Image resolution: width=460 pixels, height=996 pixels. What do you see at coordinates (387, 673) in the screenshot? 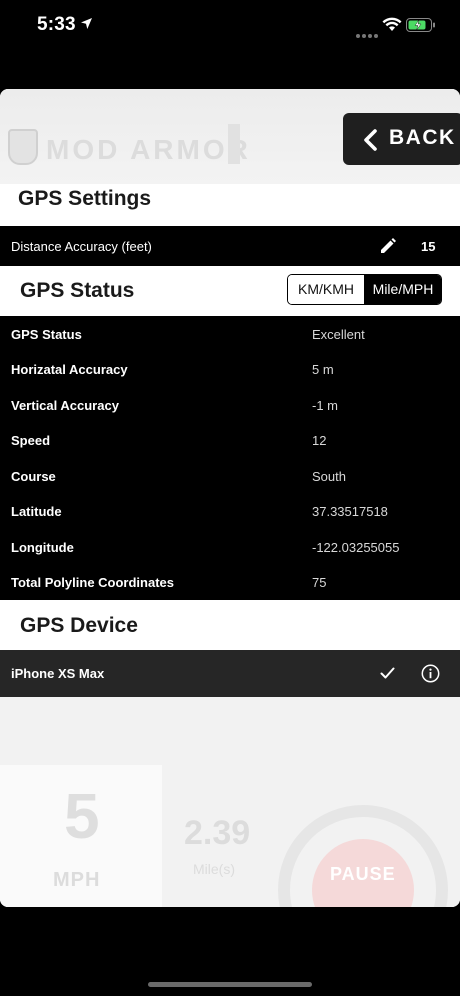
I see `checkmark-icon` at bounding box center [387, 673].